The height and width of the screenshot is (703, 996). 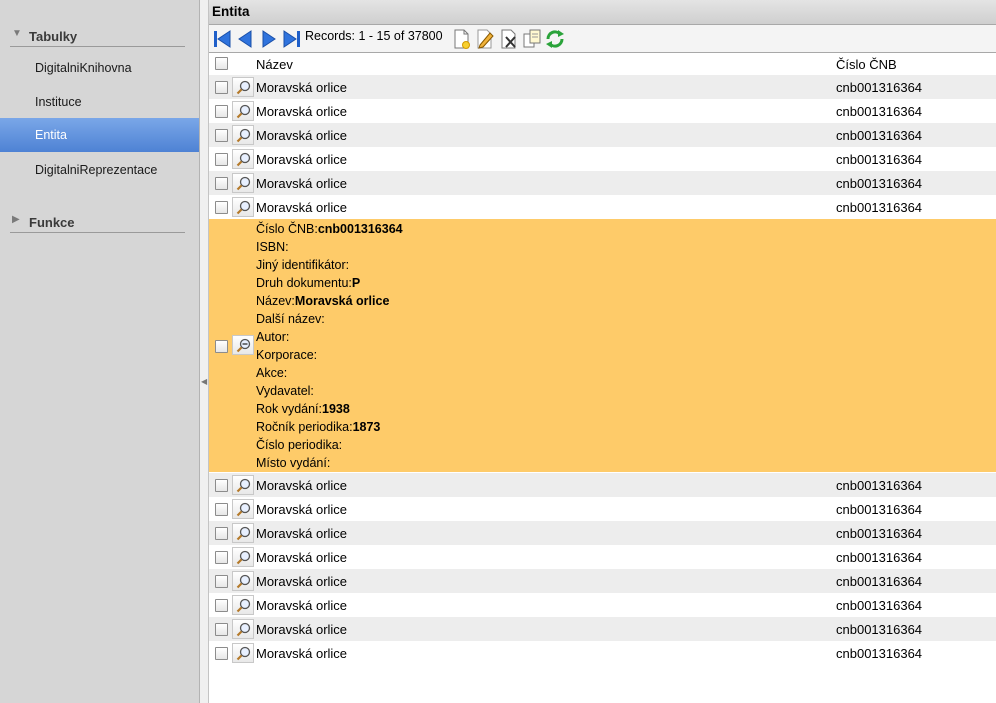 I want to click on detail-field-label: Druh dokumentu:, so click(x=304, y=283).